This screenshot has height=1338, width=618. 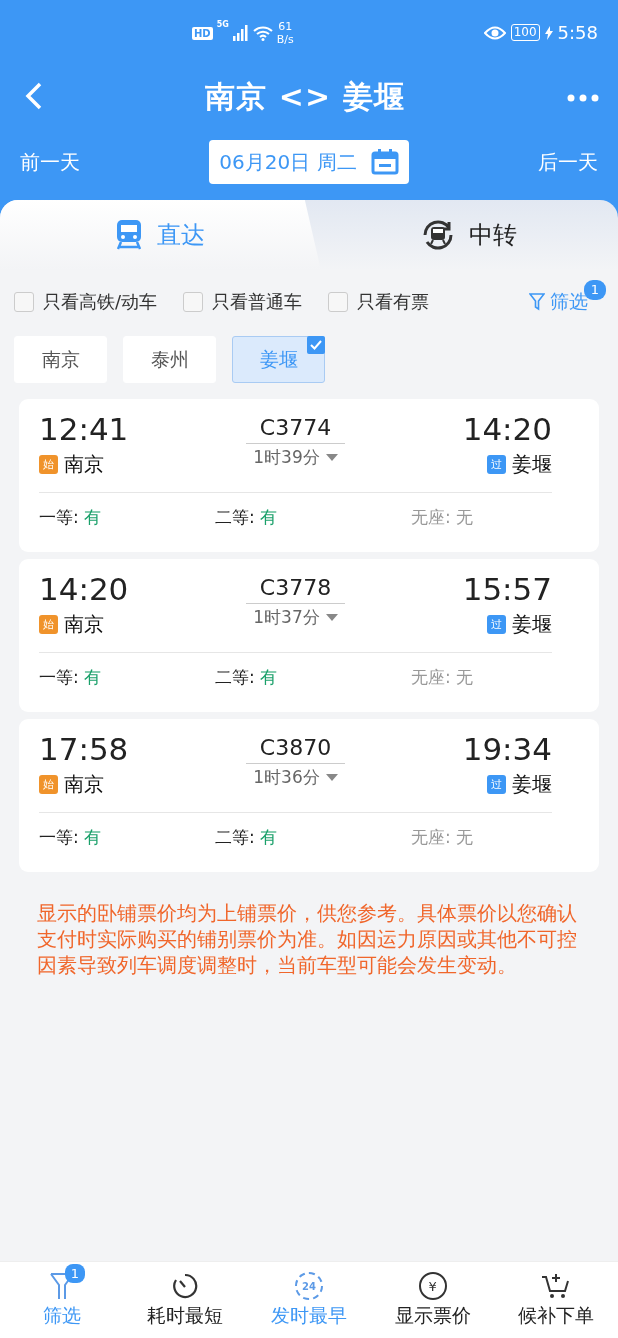 I want to click on train-number: C3778, so click(x=295, y=589).